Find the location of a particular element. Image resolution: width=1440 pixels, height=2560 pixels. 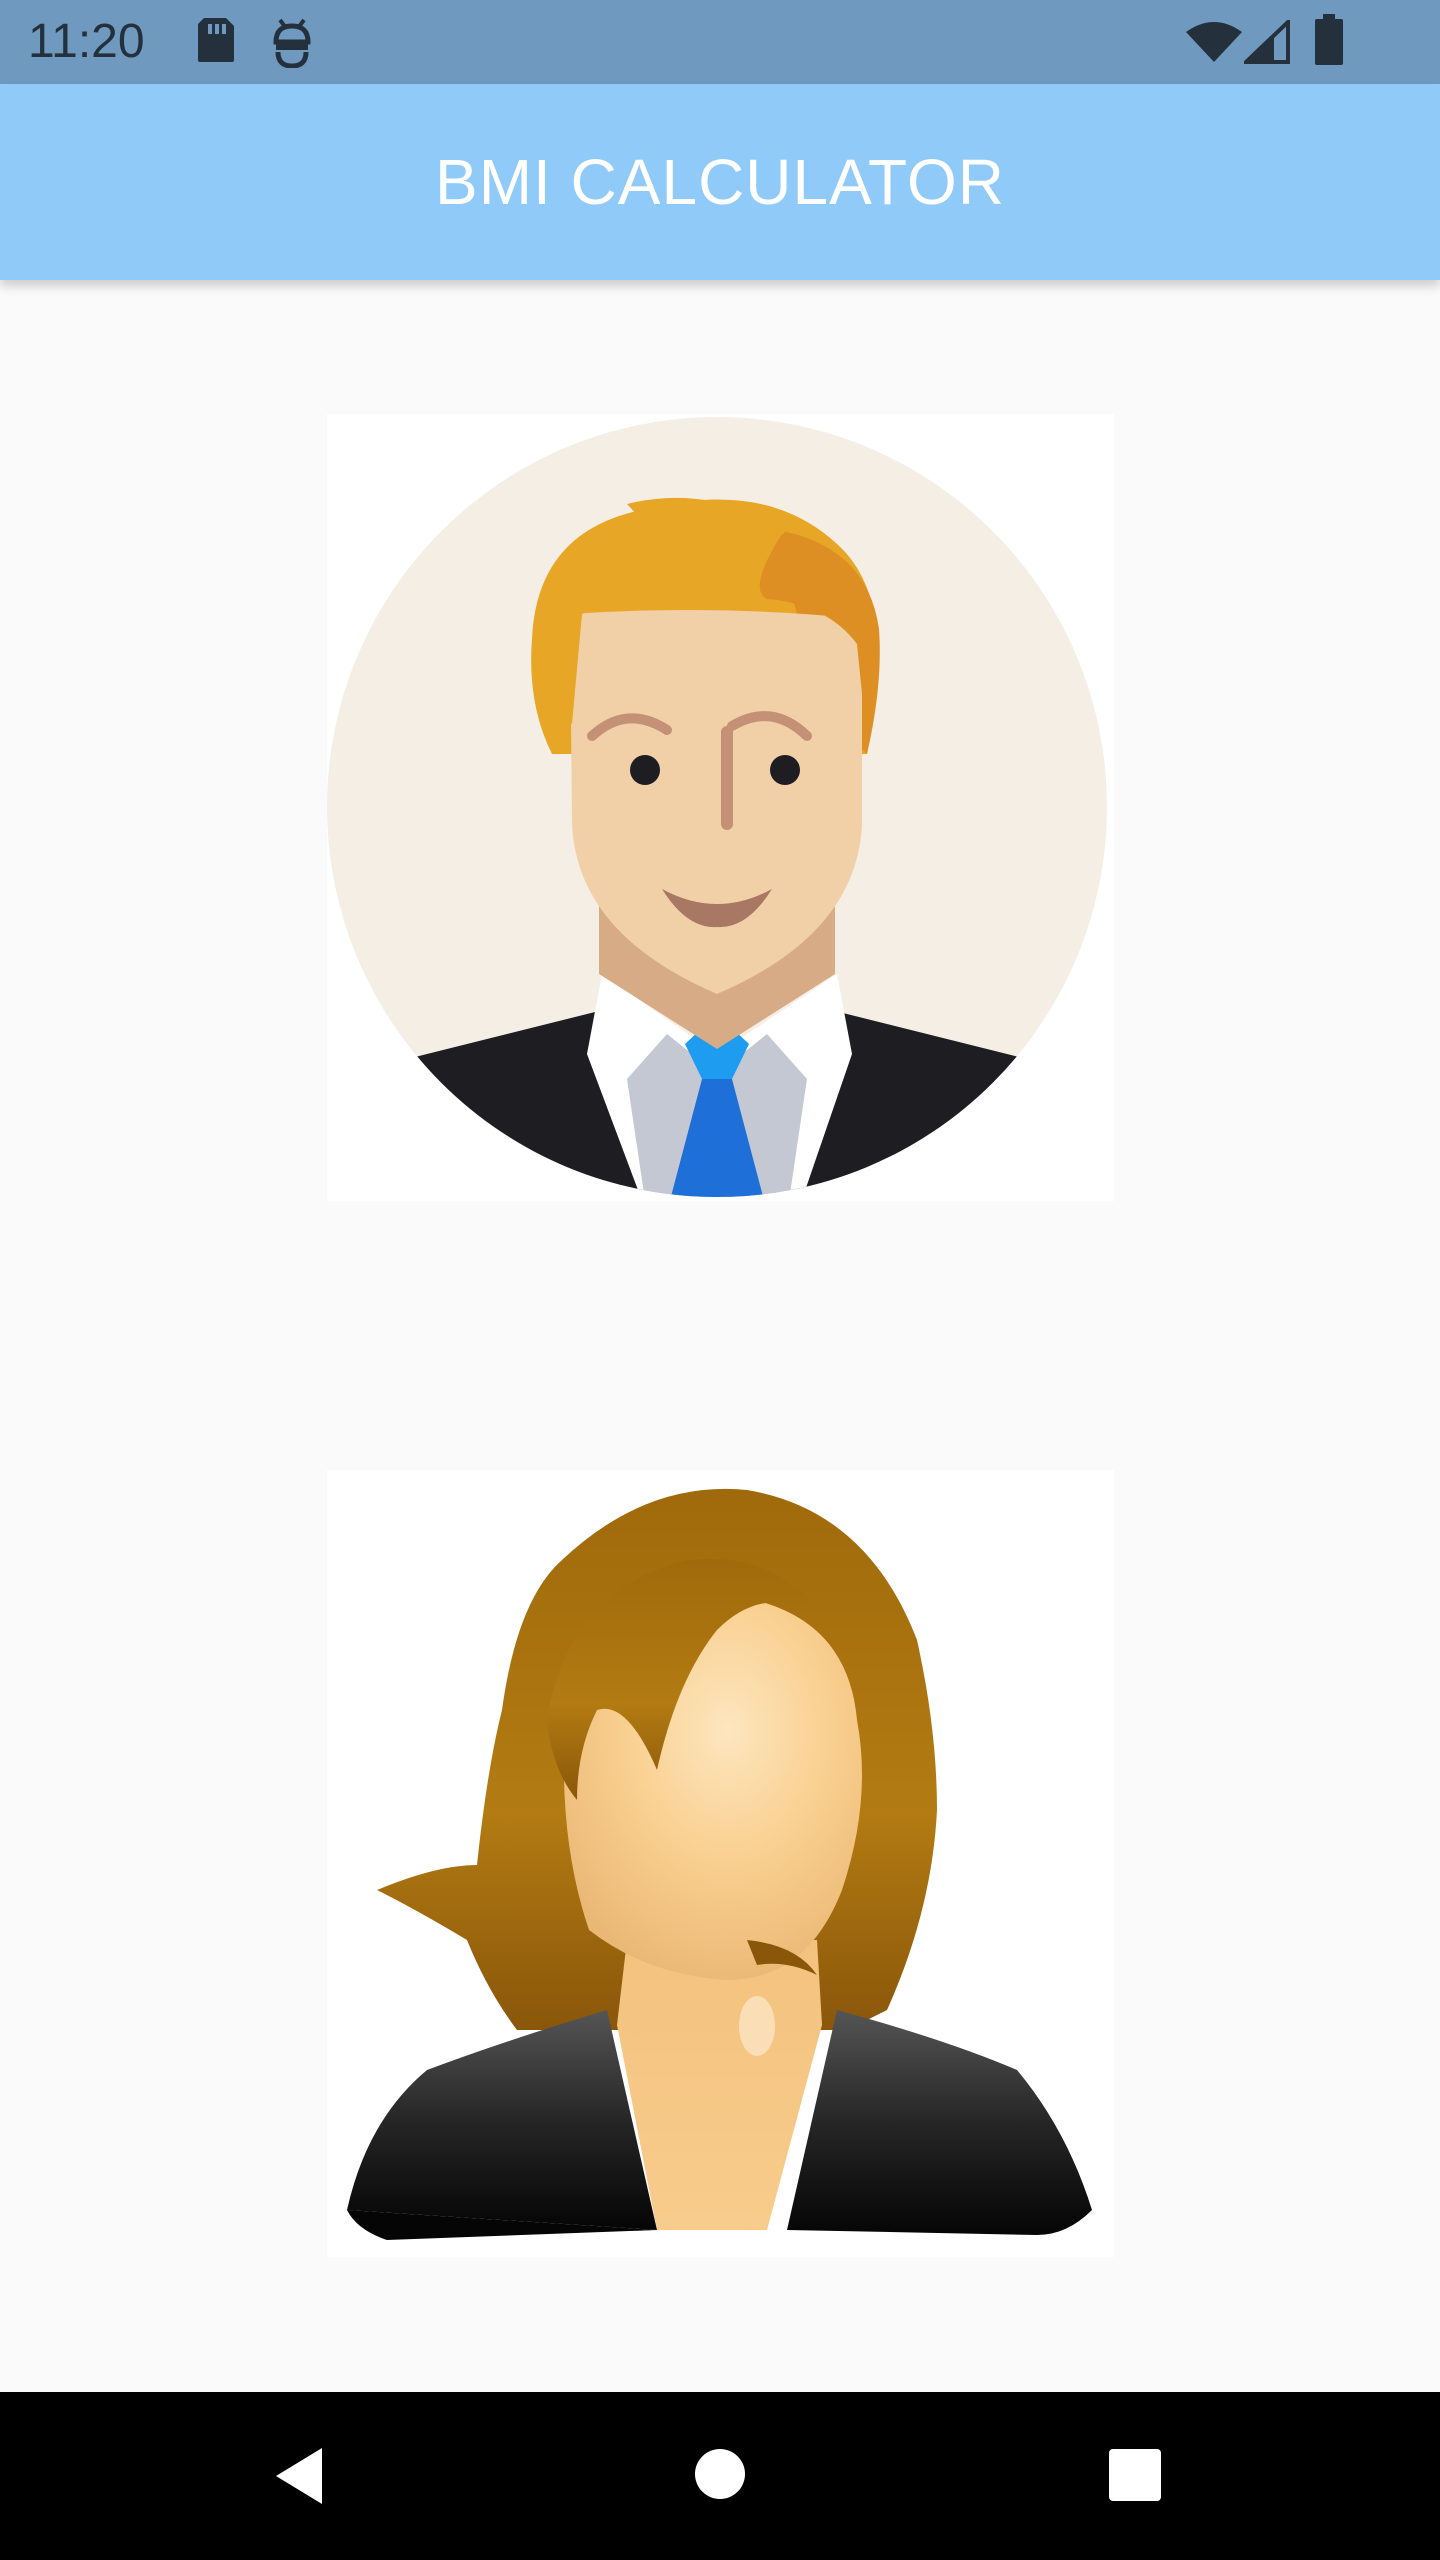

home-icon is located at coordinates (720, 2476).